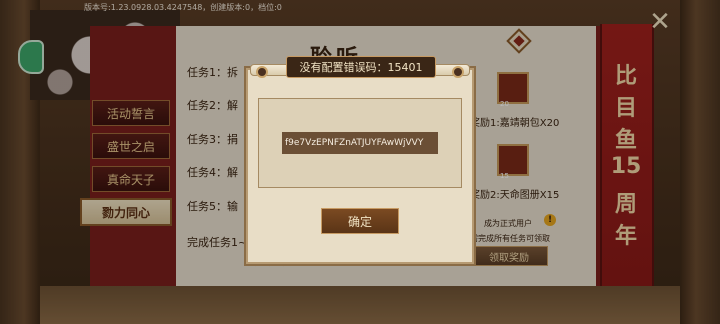 The height and width of the screenshot is (324, 720). Describe the element at coordinates (262, 72) in the screenshot. I see `scroll-knob-left` at that location.